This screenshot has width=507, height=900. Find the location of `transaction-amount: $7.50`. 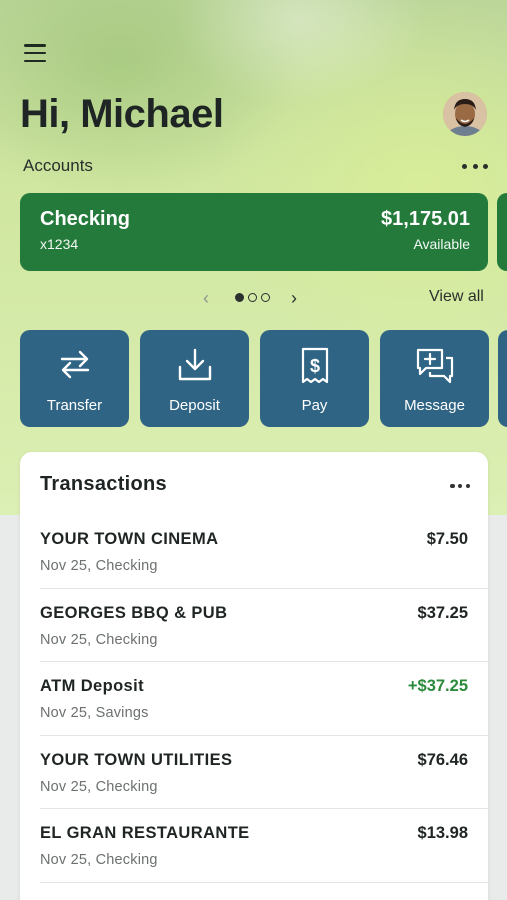

transaction-amount: $7.50 is located at coordinates (447, 539).